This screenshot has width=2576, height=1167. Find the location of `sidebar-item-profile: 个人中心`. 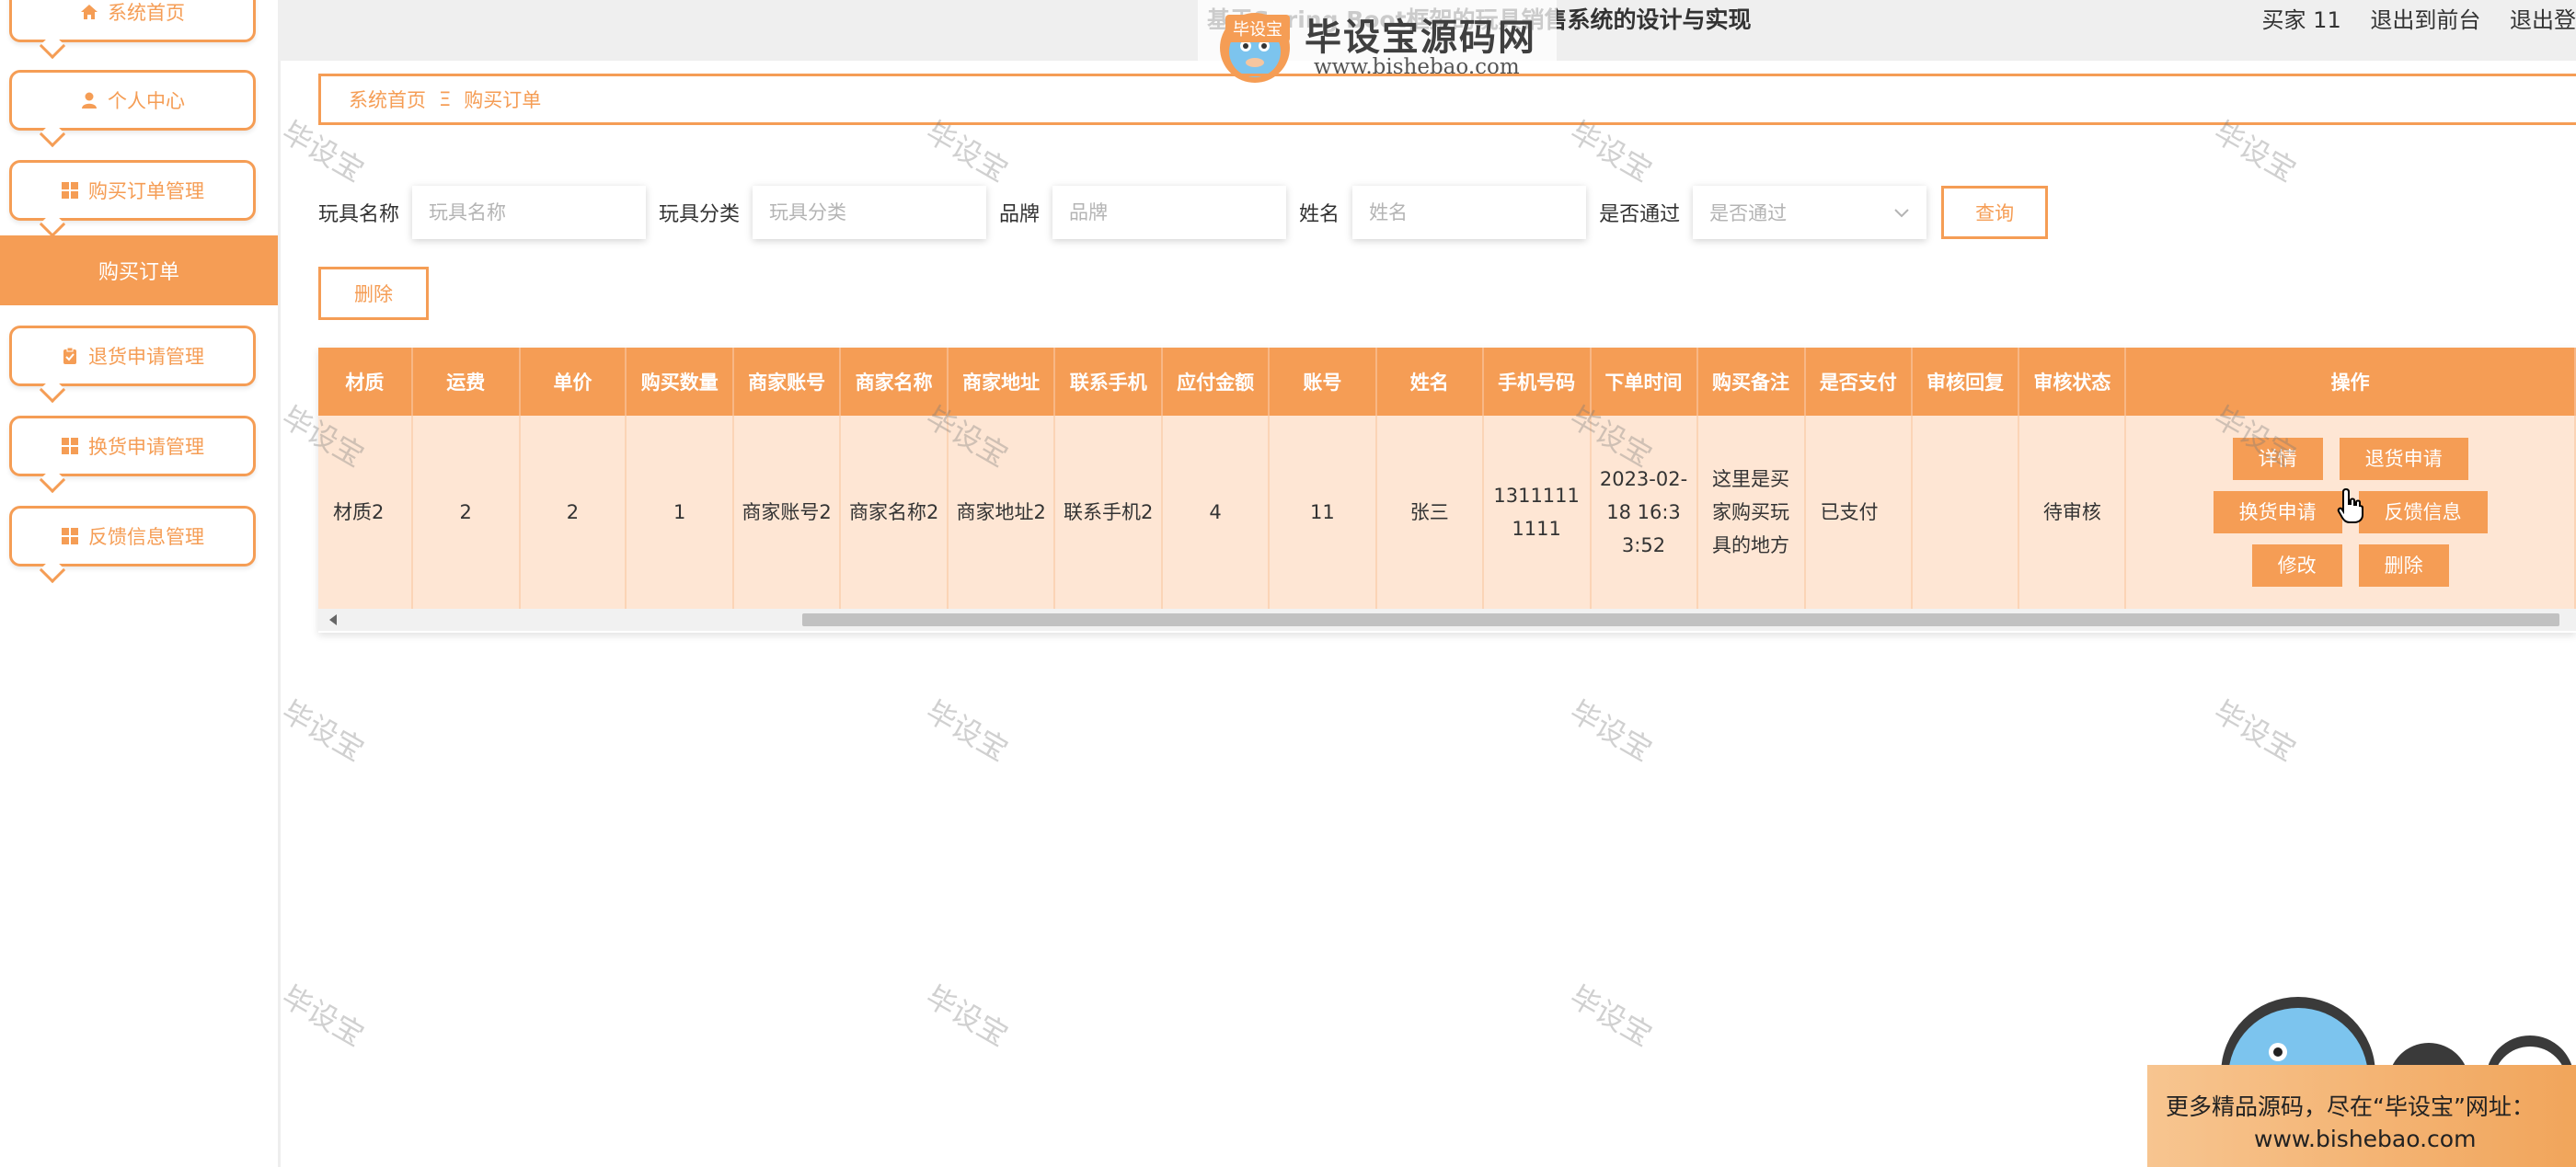

sidebar-item-profile: 个人中心 is located at coordinates (132, 100).